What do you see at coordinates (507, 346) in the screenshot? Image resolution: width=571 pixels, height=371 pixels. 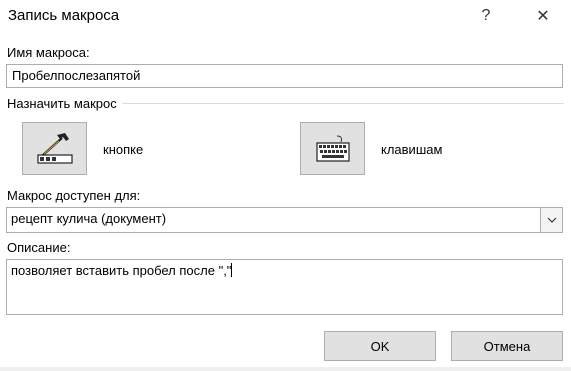 I see `cancel-button: Отмена` at bounding box center [507, 346].